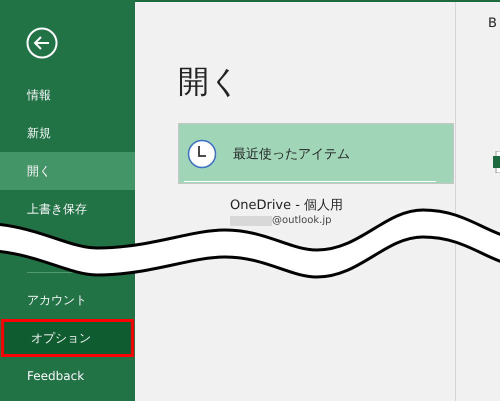 The width and height of the screenshot is (500, 401). I want to click on spreadsheet-icon, so click(496, 162).